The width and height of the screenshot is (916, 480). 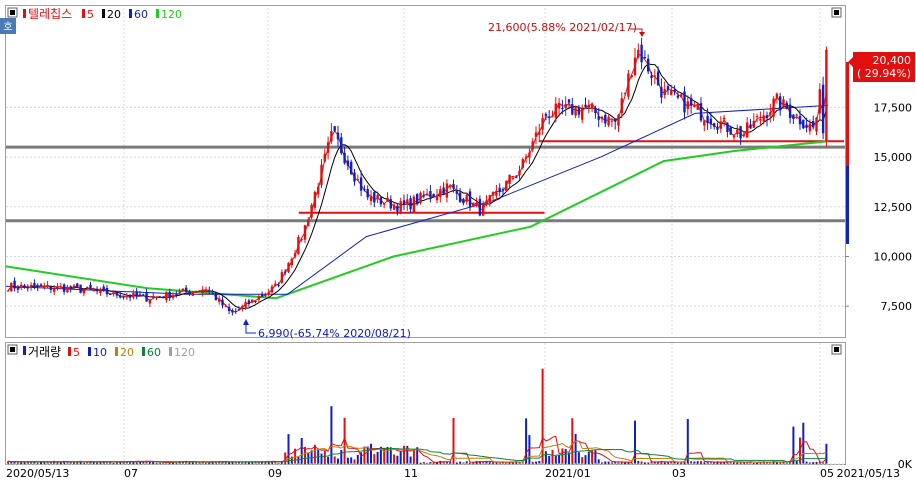 I want to click on price-tick-label: 17,500, so click(x=893, y=107).